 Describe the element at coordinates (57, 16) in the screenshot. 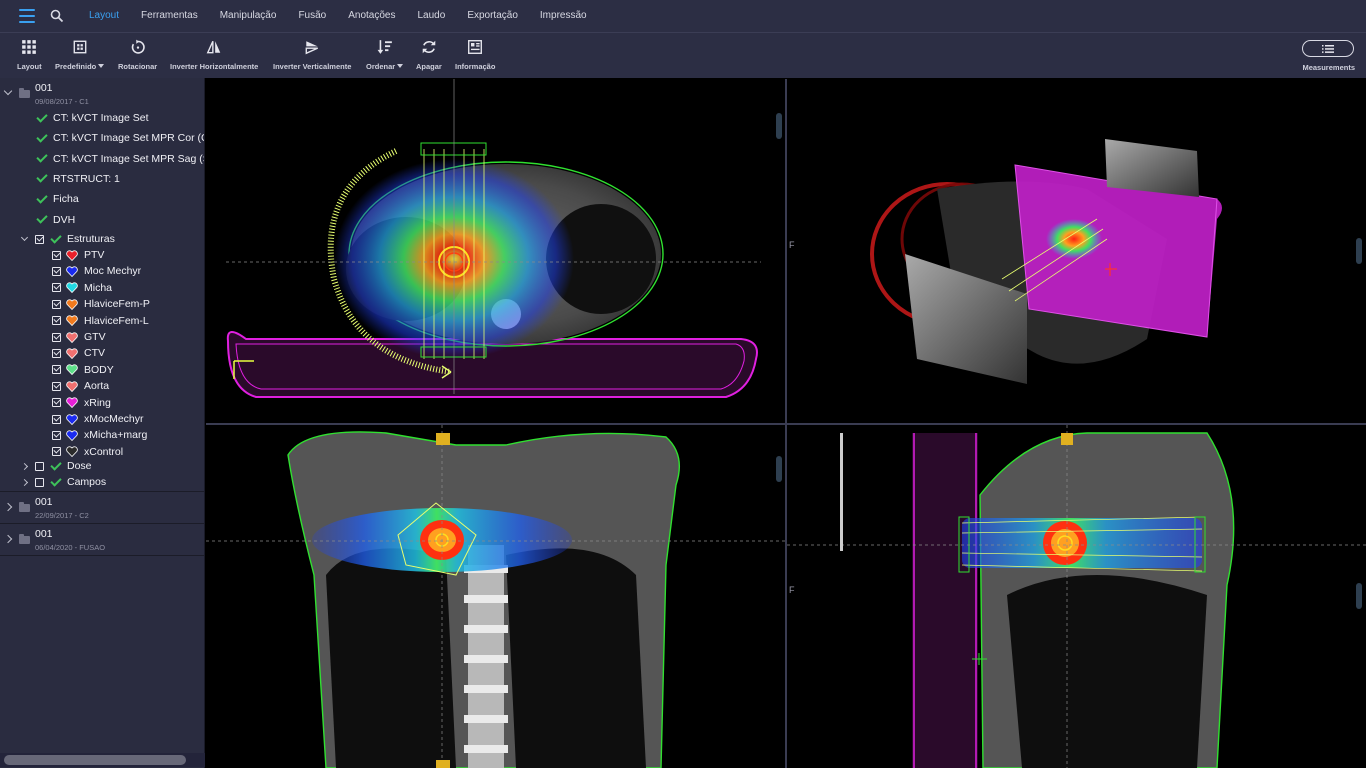

I see `search-icon` at that location.